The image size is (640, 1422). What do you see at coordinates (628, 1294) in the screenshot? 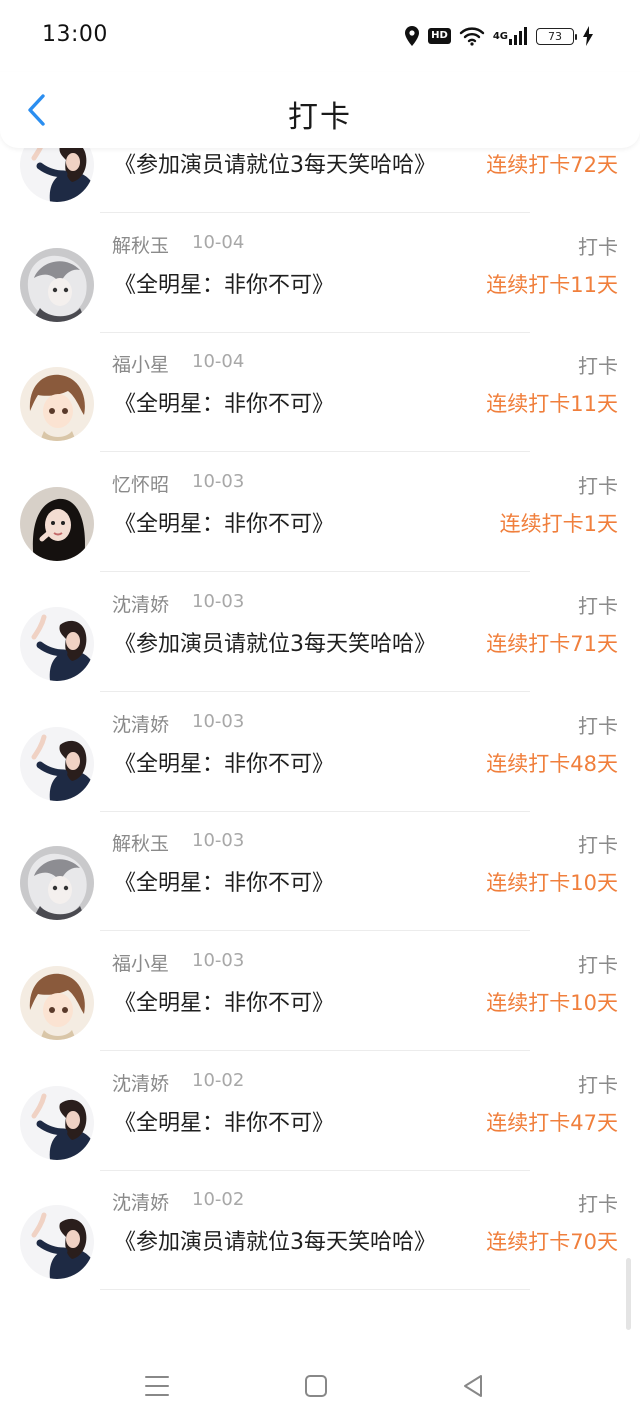
I see `scrollbar` at bounding box center [628, 1294].